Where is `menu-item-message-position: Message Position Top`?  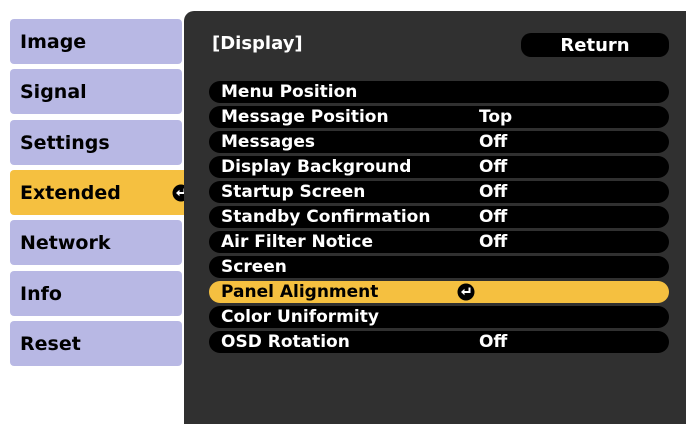 menu-item-message-position: Message Position Top is located at coordinates (439, 117).